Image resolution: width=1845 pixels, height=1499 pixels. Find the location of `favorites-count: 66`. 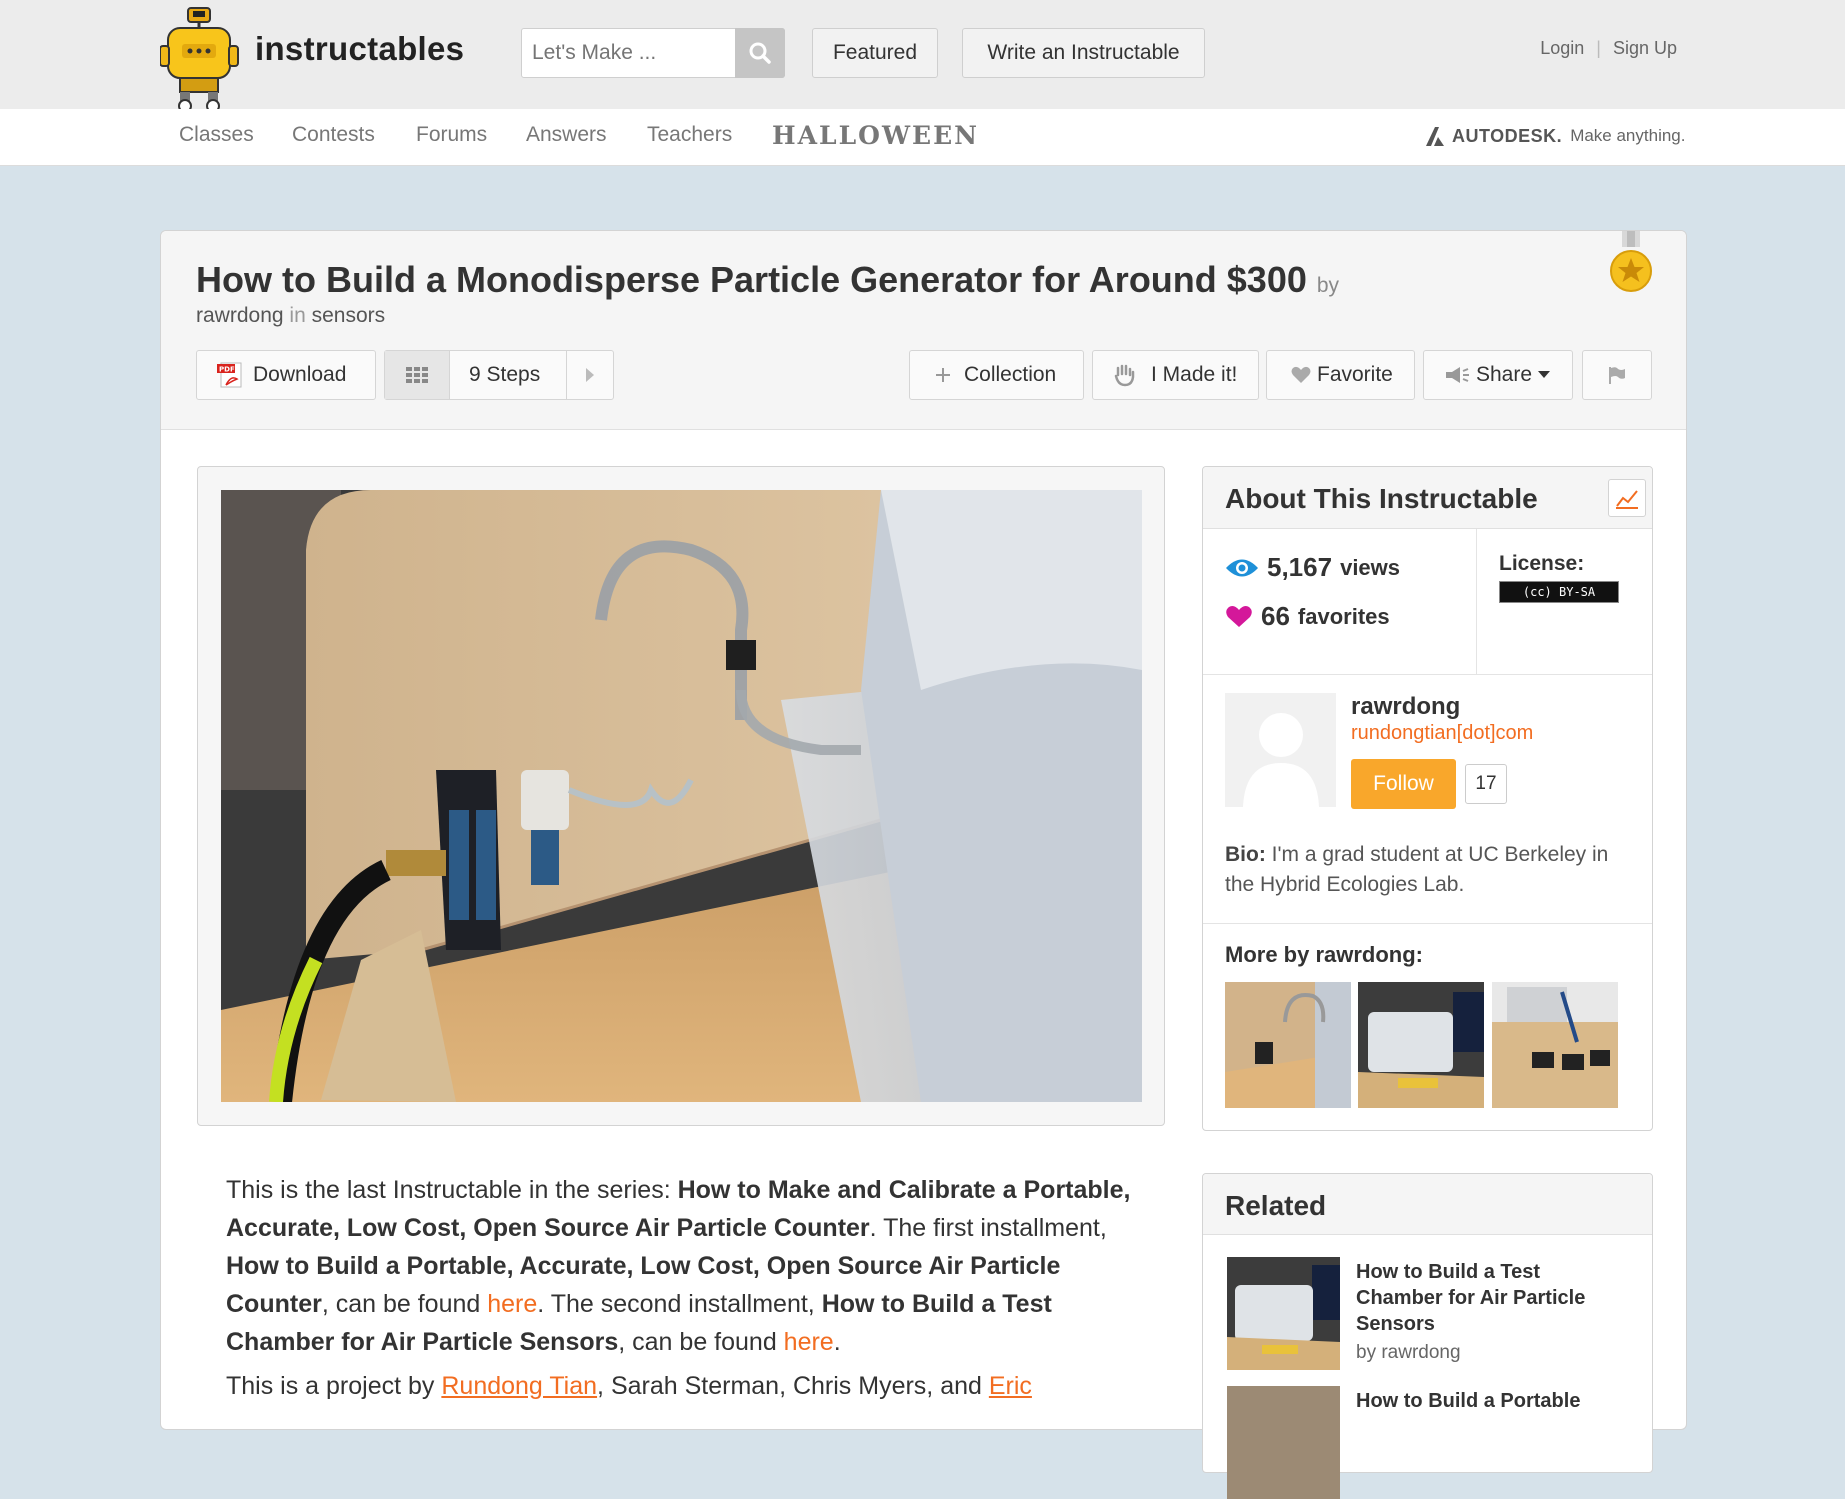

favorites-count: 66 is located at coordinates (1275, 616).